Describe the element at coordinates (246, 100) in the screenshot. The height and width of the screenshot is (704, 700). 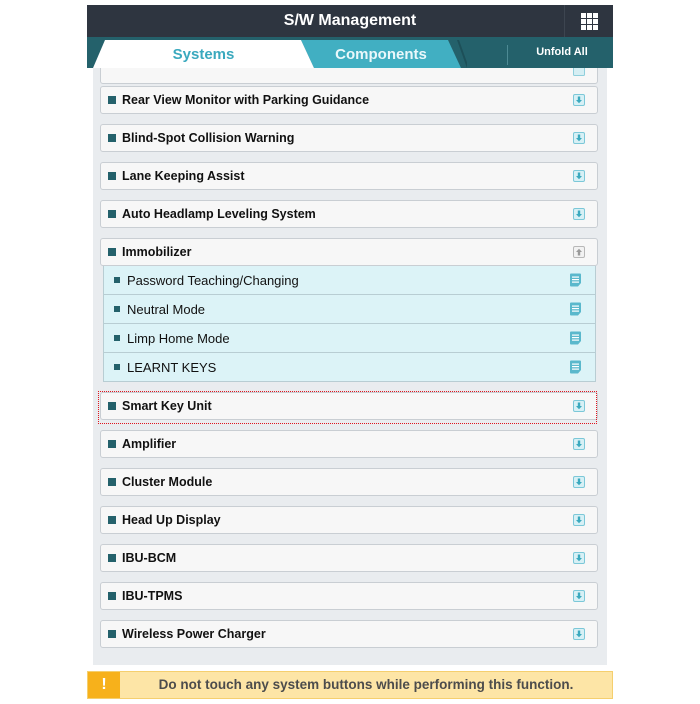
I see `system-label: Rear View Monitor with Parking Guidance` at that location.